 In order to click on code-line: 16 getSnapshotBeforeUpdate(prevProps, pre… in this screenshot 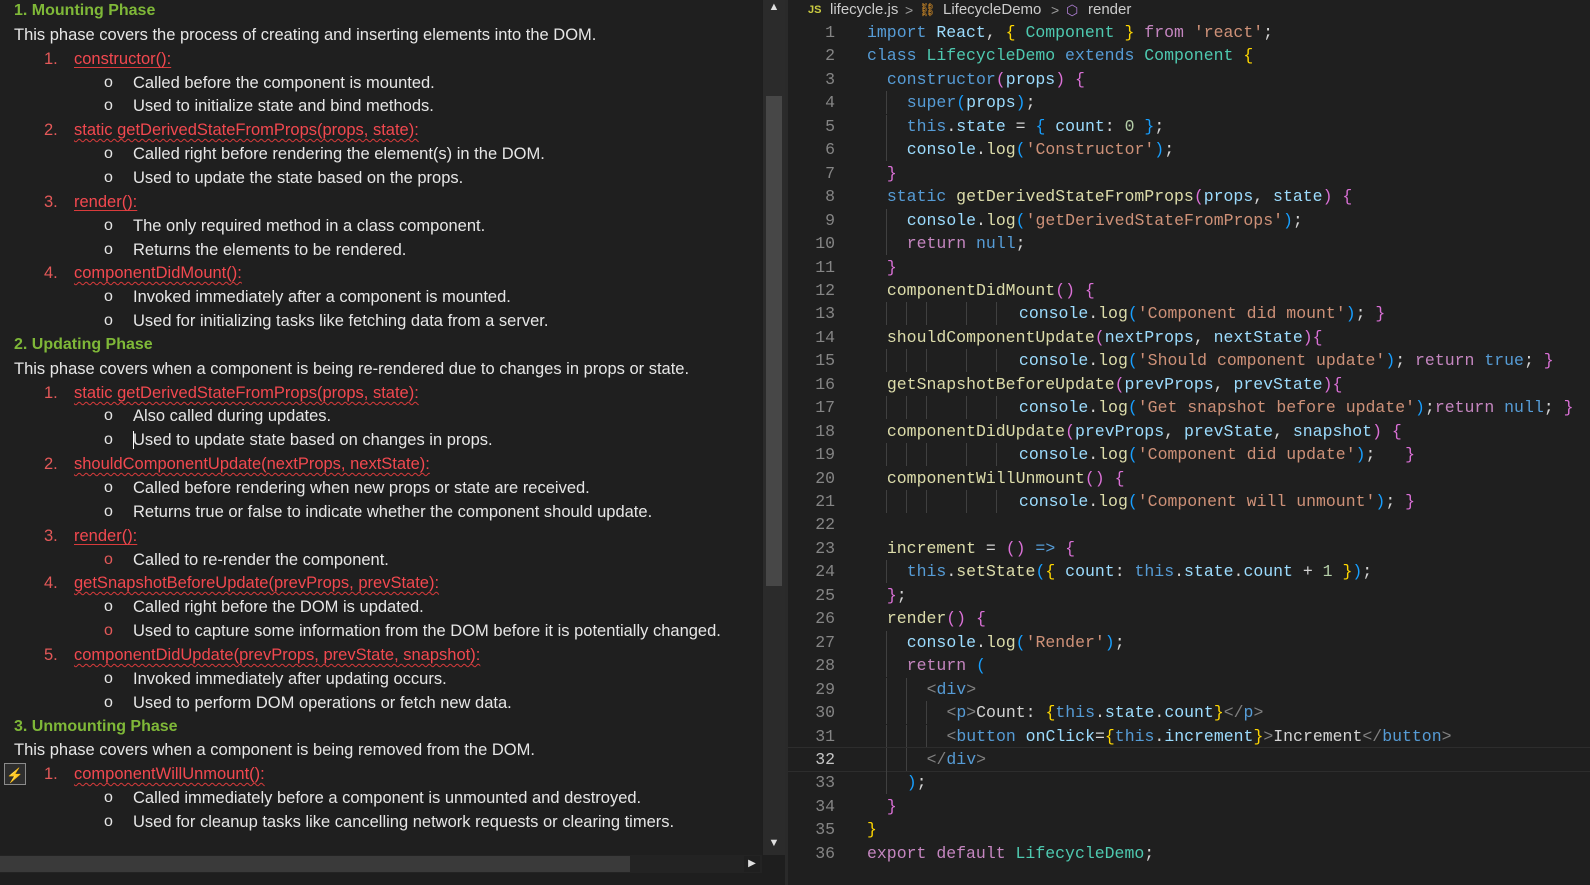, I will do `click(1189, 384)`.